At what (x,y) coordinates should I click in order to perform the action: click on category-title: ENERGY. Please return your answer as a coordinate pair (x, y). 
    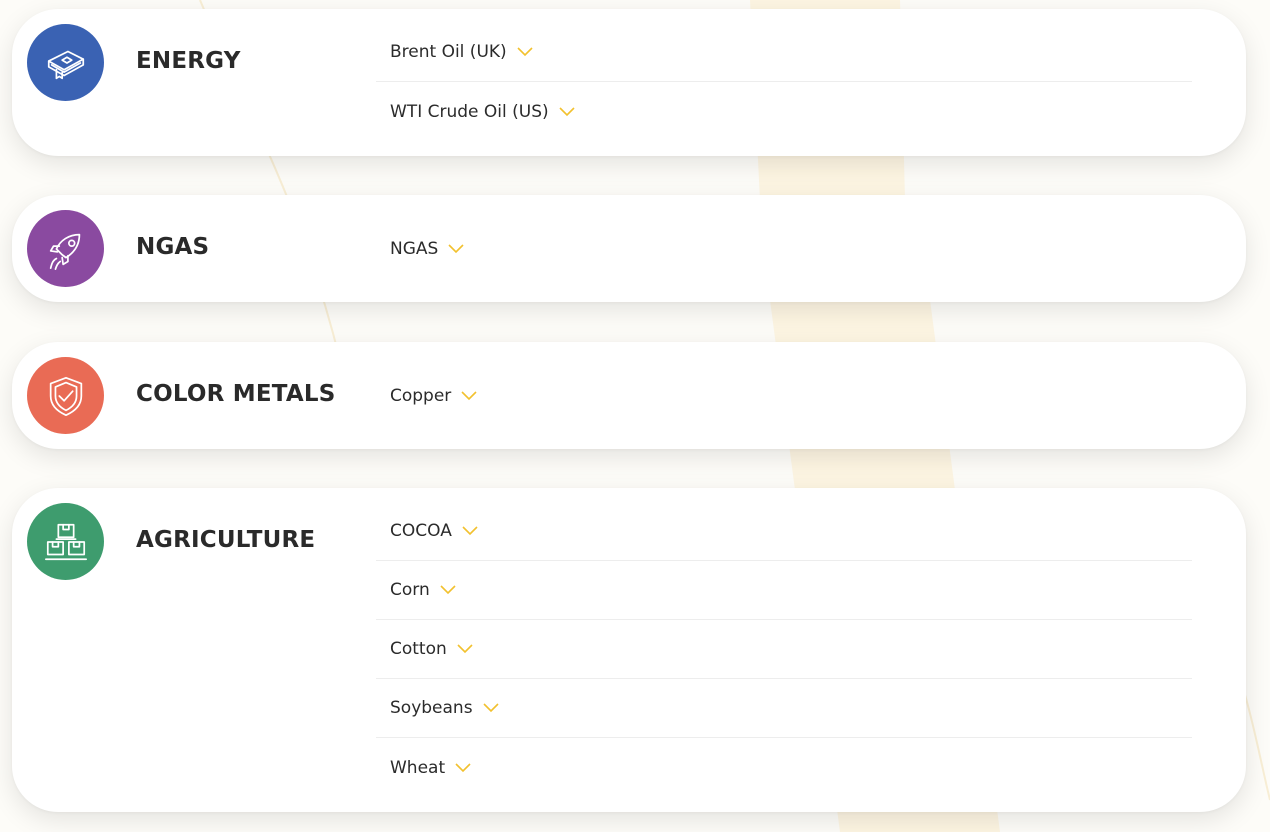
    Looking at the image, I should click on (188, 61).